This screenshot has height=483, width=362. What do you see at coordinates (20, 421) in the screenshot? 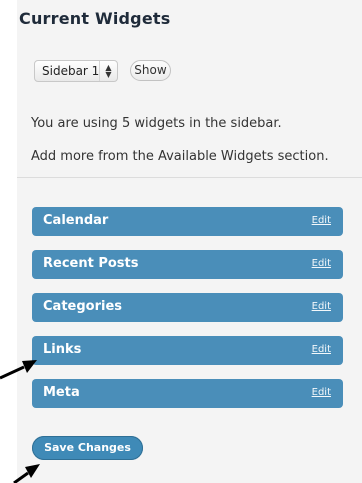
I see `annotation-arrows` at bounding box center [20, 421].